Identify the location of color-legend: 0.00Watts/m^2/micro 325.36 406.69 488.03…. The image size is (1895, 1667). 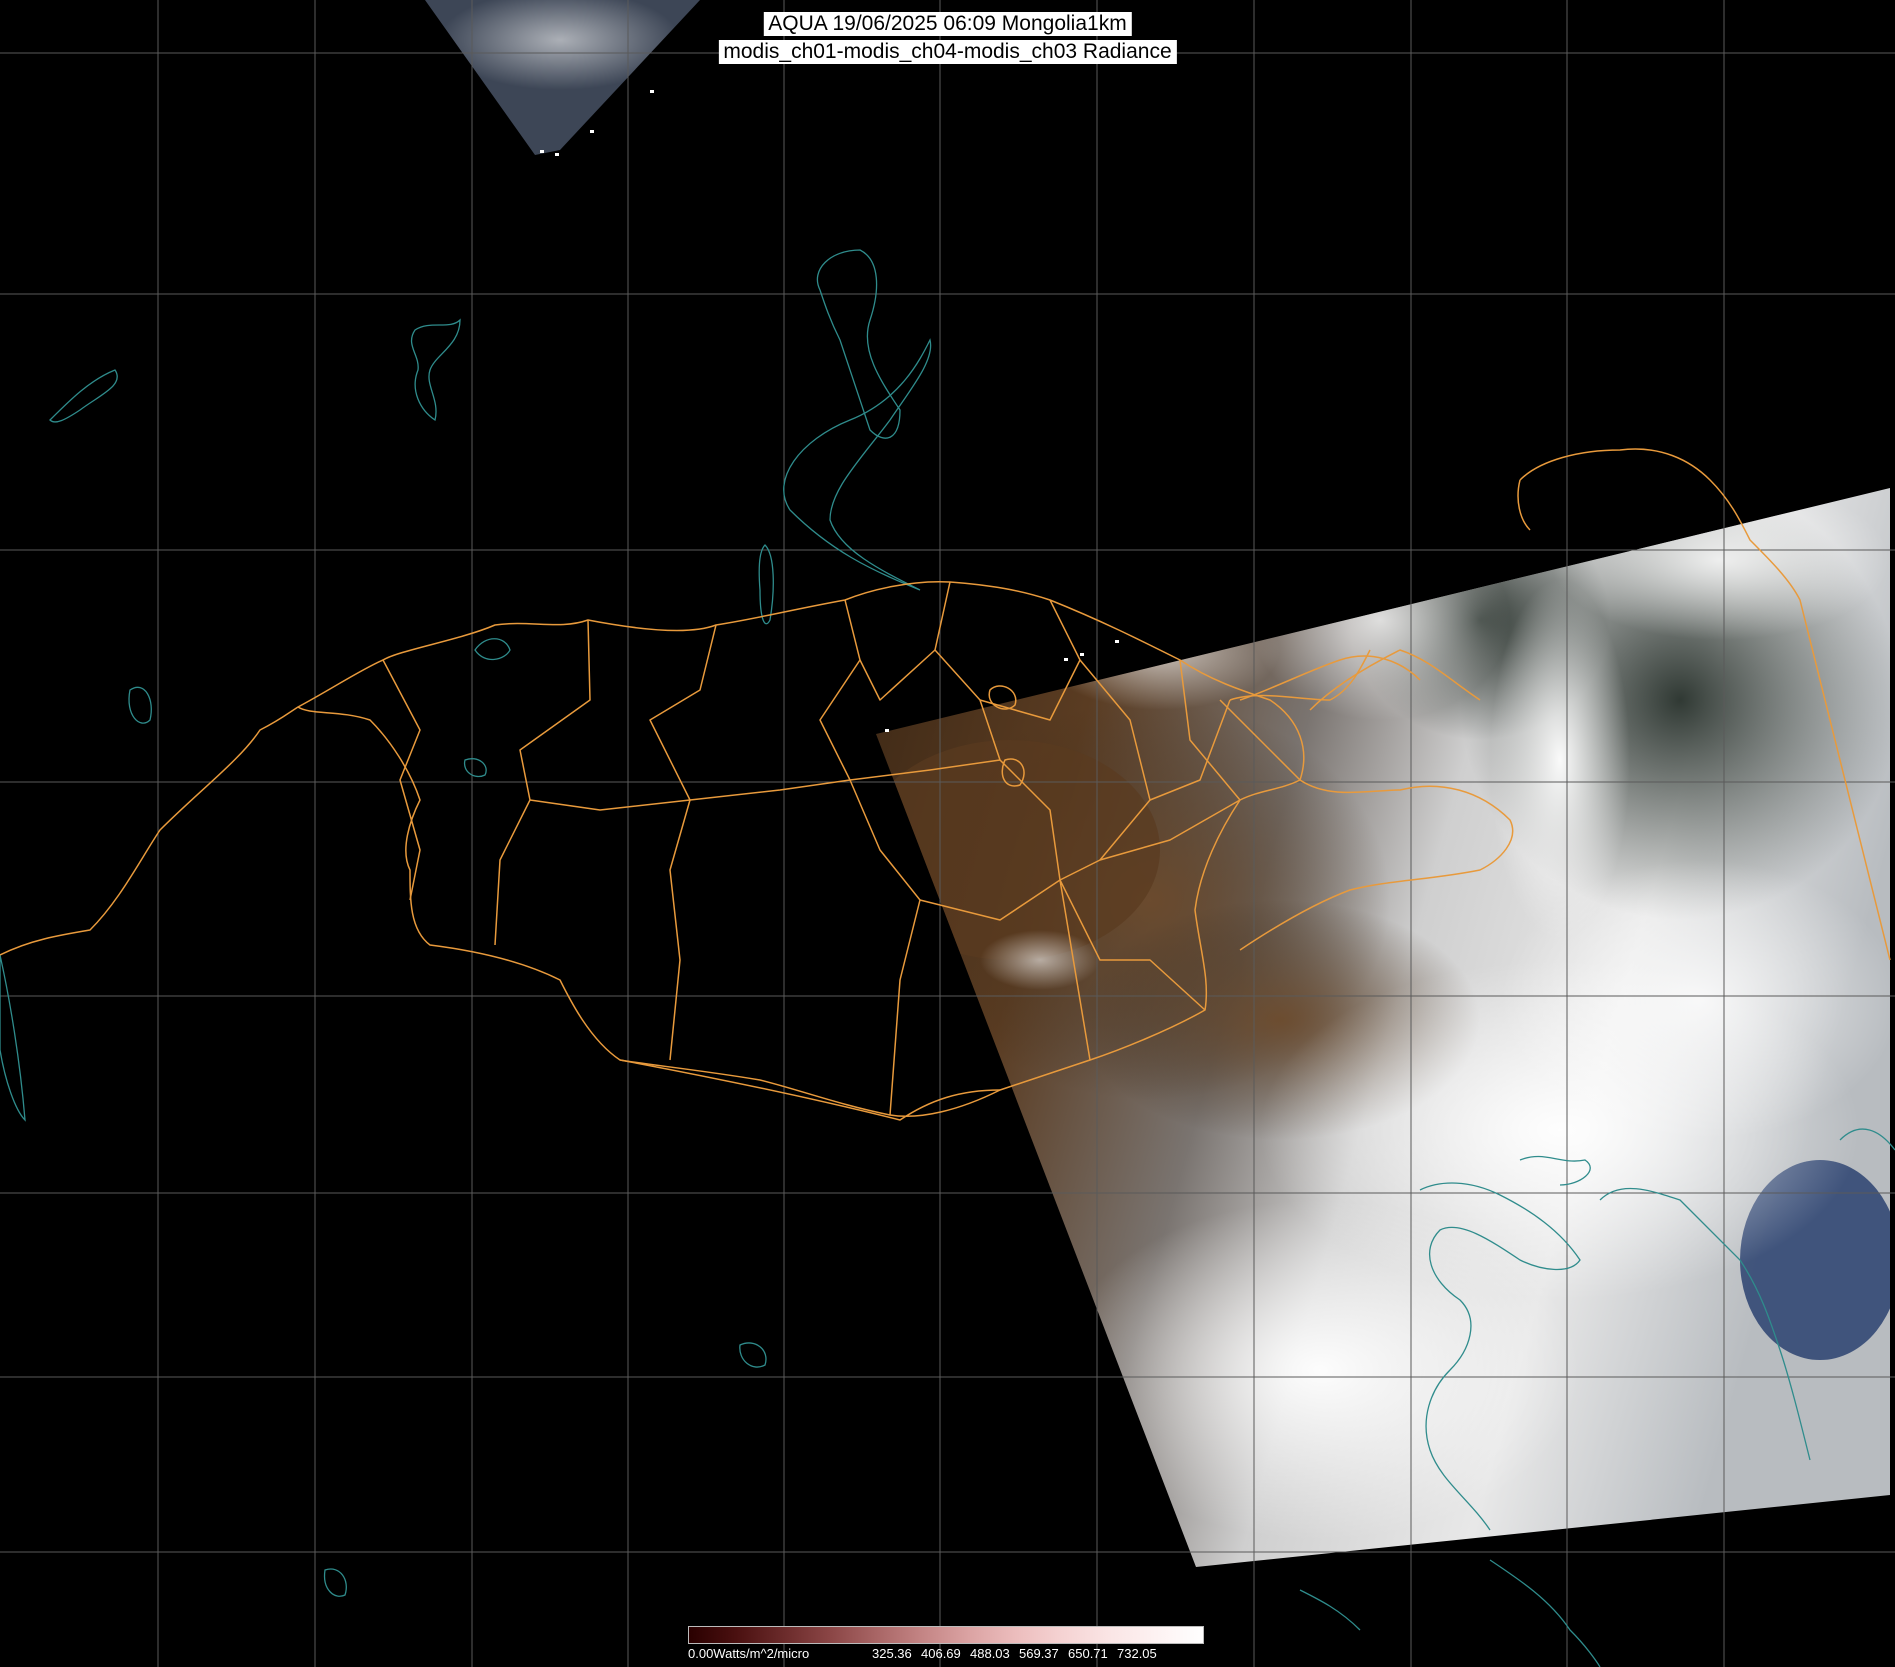
(946, 1644).